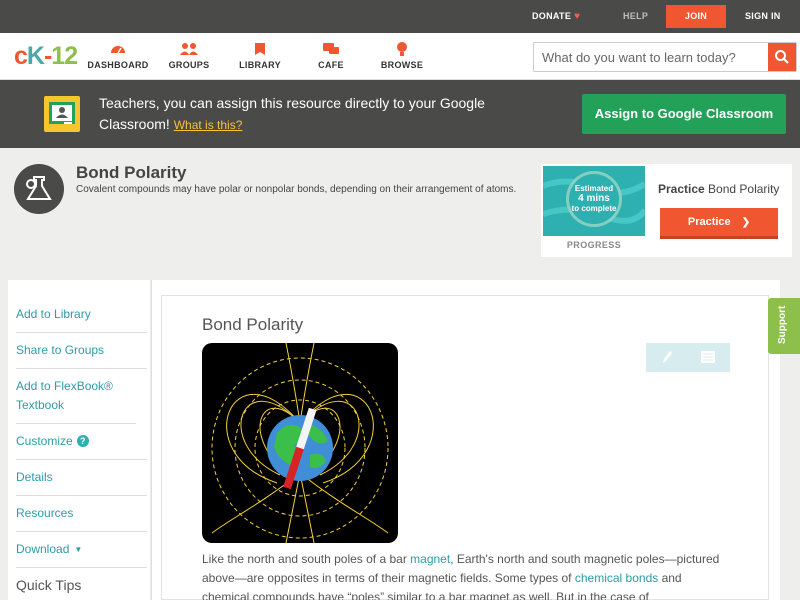  I want to click on paragraph-text: Like the north and south poles of a bar, so click(306, 559).